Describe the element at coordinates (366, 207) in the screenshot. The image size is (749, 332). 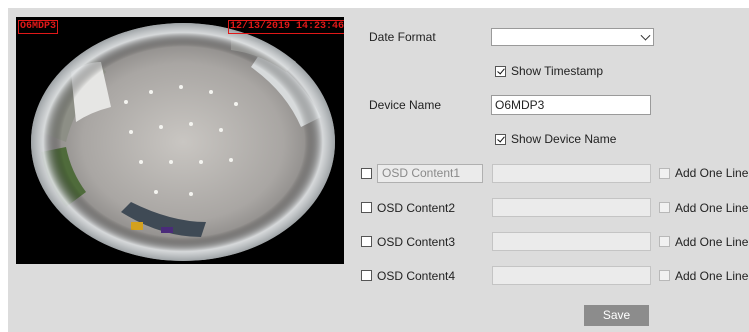
I see `osd-content2-checkbox` at that location.